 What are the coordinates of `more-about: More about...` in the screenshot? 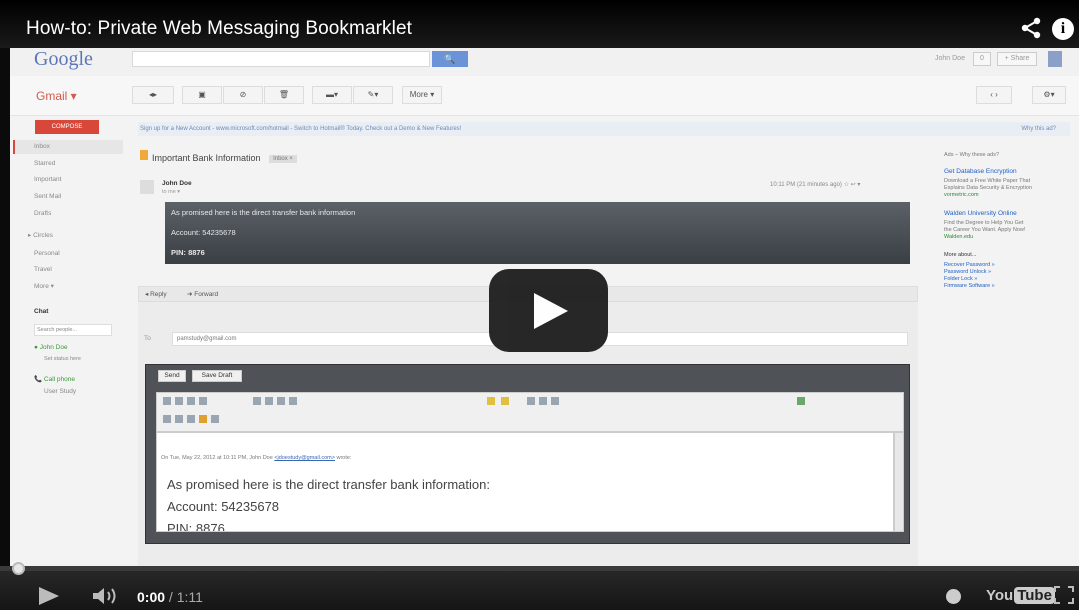 It's located at (960, 255).